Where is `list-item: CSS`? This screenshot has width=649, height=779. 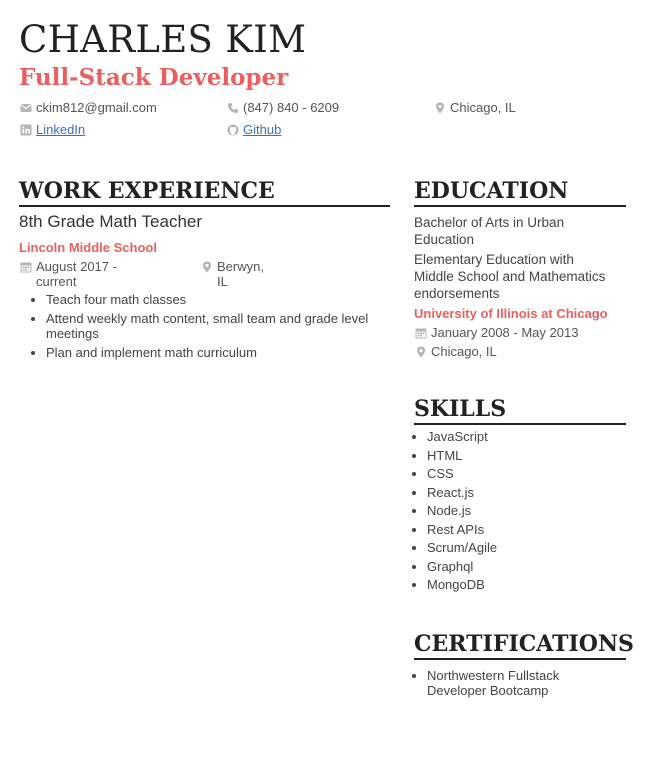
list-item: CSS is located at coordinates (462, 473).